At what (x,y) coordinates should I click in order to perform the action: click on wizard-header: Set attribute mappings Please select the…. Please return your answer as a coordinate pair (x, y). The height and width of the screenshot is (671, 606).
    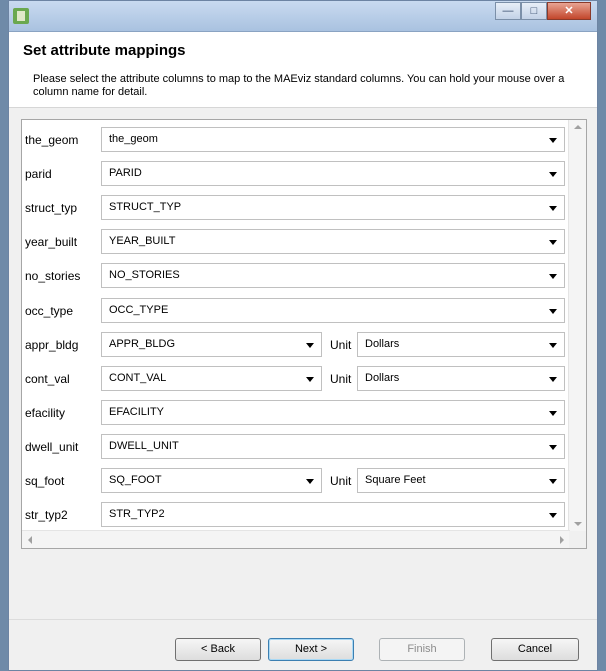
    Looking at the image, I should click on (303, 70).